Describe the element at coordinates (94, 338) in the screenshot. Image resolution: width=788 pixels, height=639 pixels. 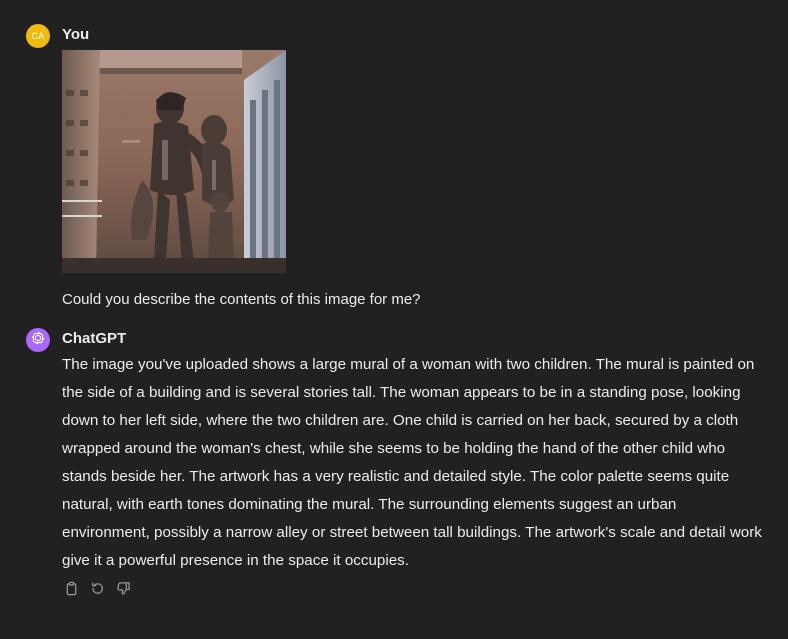
I see `assistant-author-name: ChatGPT` at that location.